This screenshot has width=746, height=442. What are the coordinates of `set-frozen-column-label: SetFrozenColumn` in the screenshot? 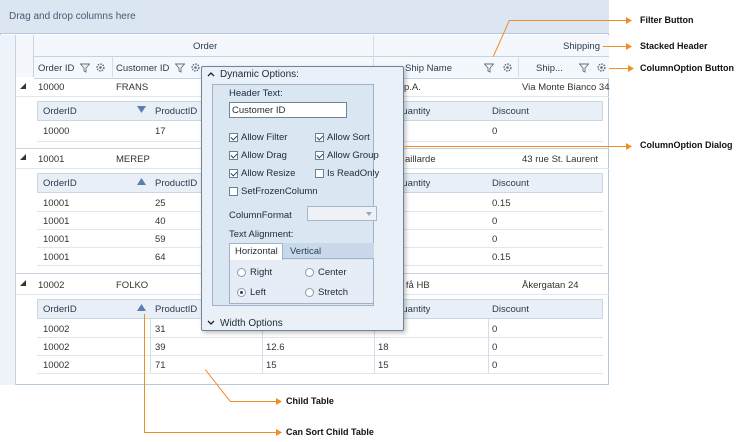 It's located at (279, 191).